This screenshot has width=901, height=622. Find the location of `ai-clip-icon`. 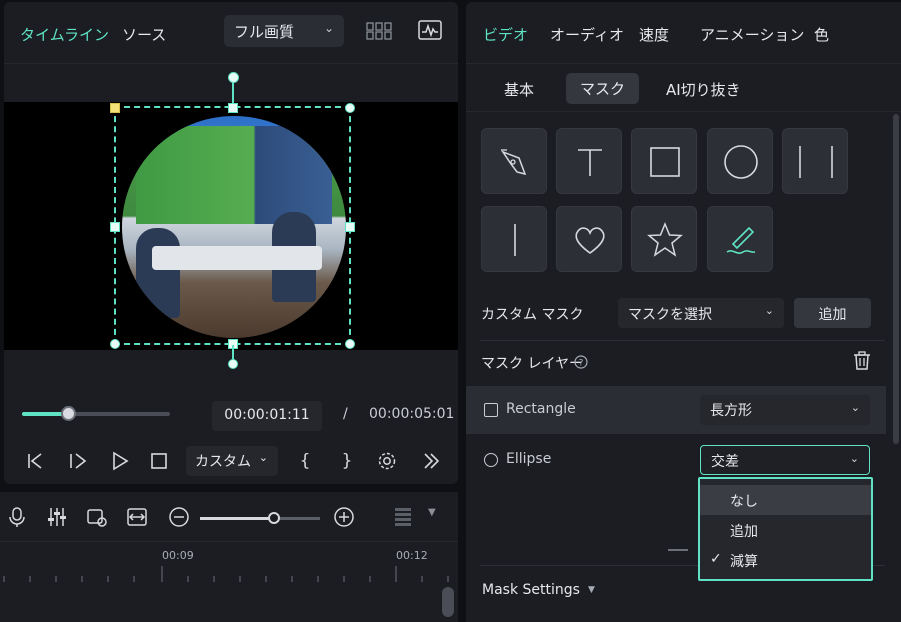

ai-clip-icon is located at coordinates (97, 517).